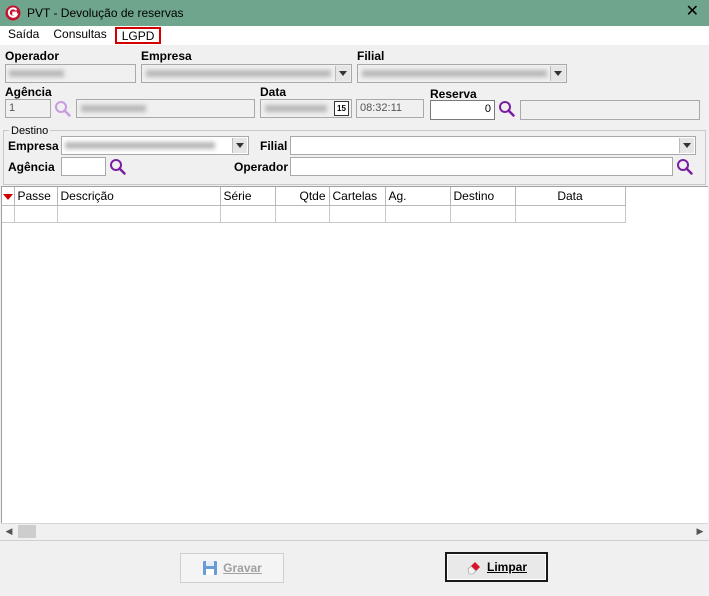  I want to click on col-ag: Ag., so click(418, 196).